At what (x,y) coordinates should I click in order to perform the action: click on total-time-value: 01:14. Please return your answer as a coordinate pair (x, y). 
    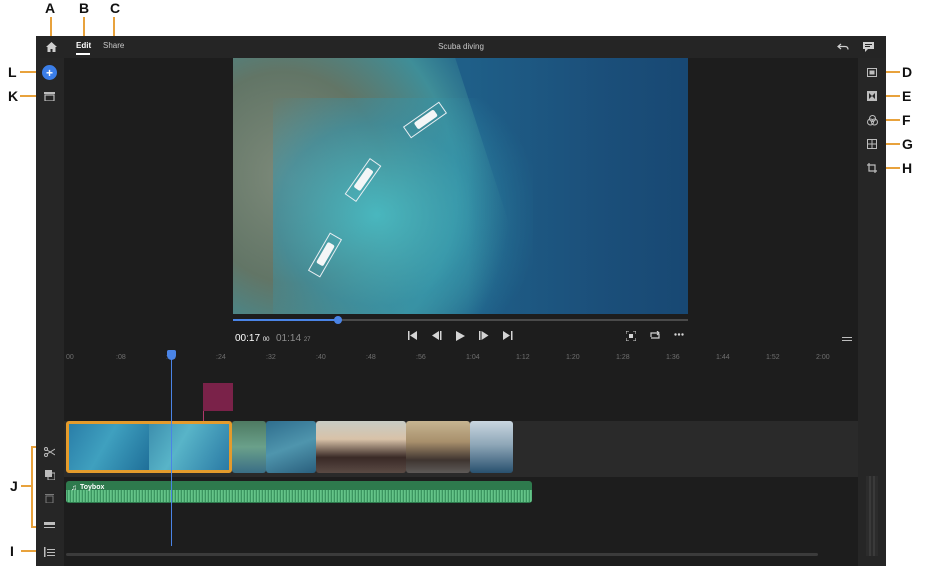
    Looking at the image, I should click on (289, 338).